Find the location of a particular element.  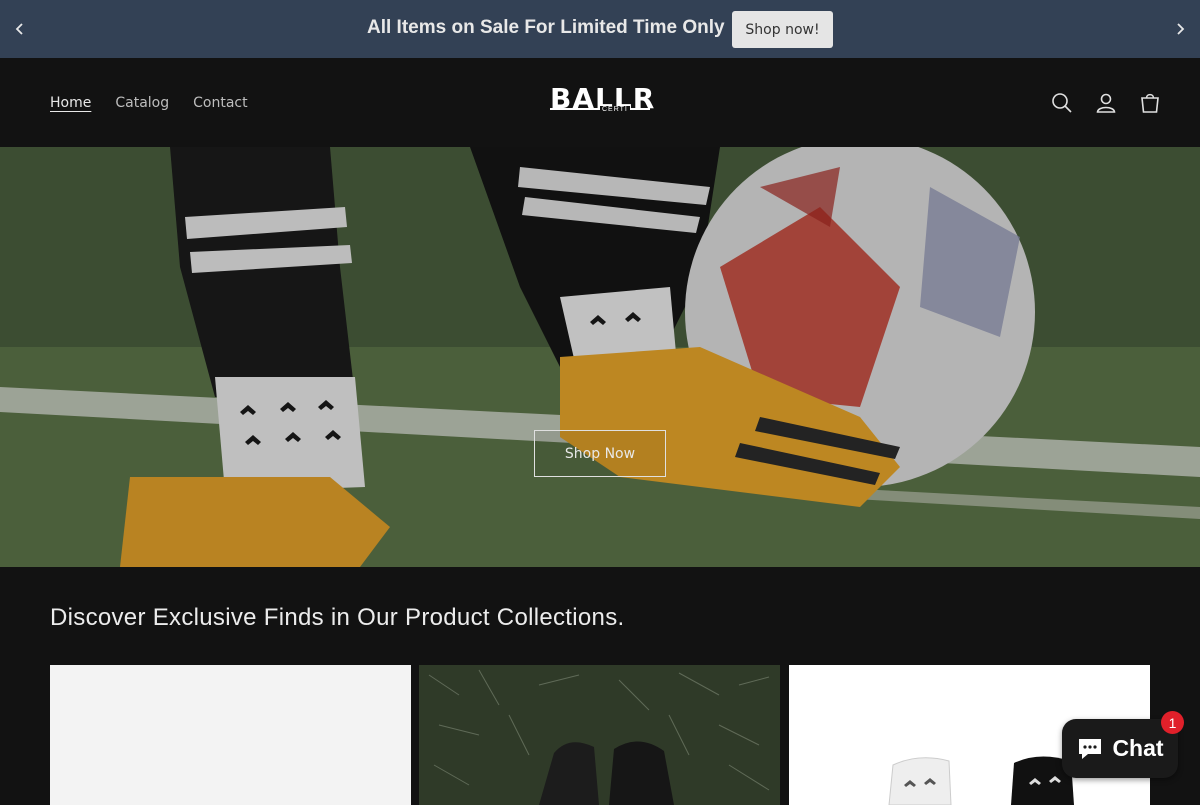

search-icon is located at coordinates (1062, 102).